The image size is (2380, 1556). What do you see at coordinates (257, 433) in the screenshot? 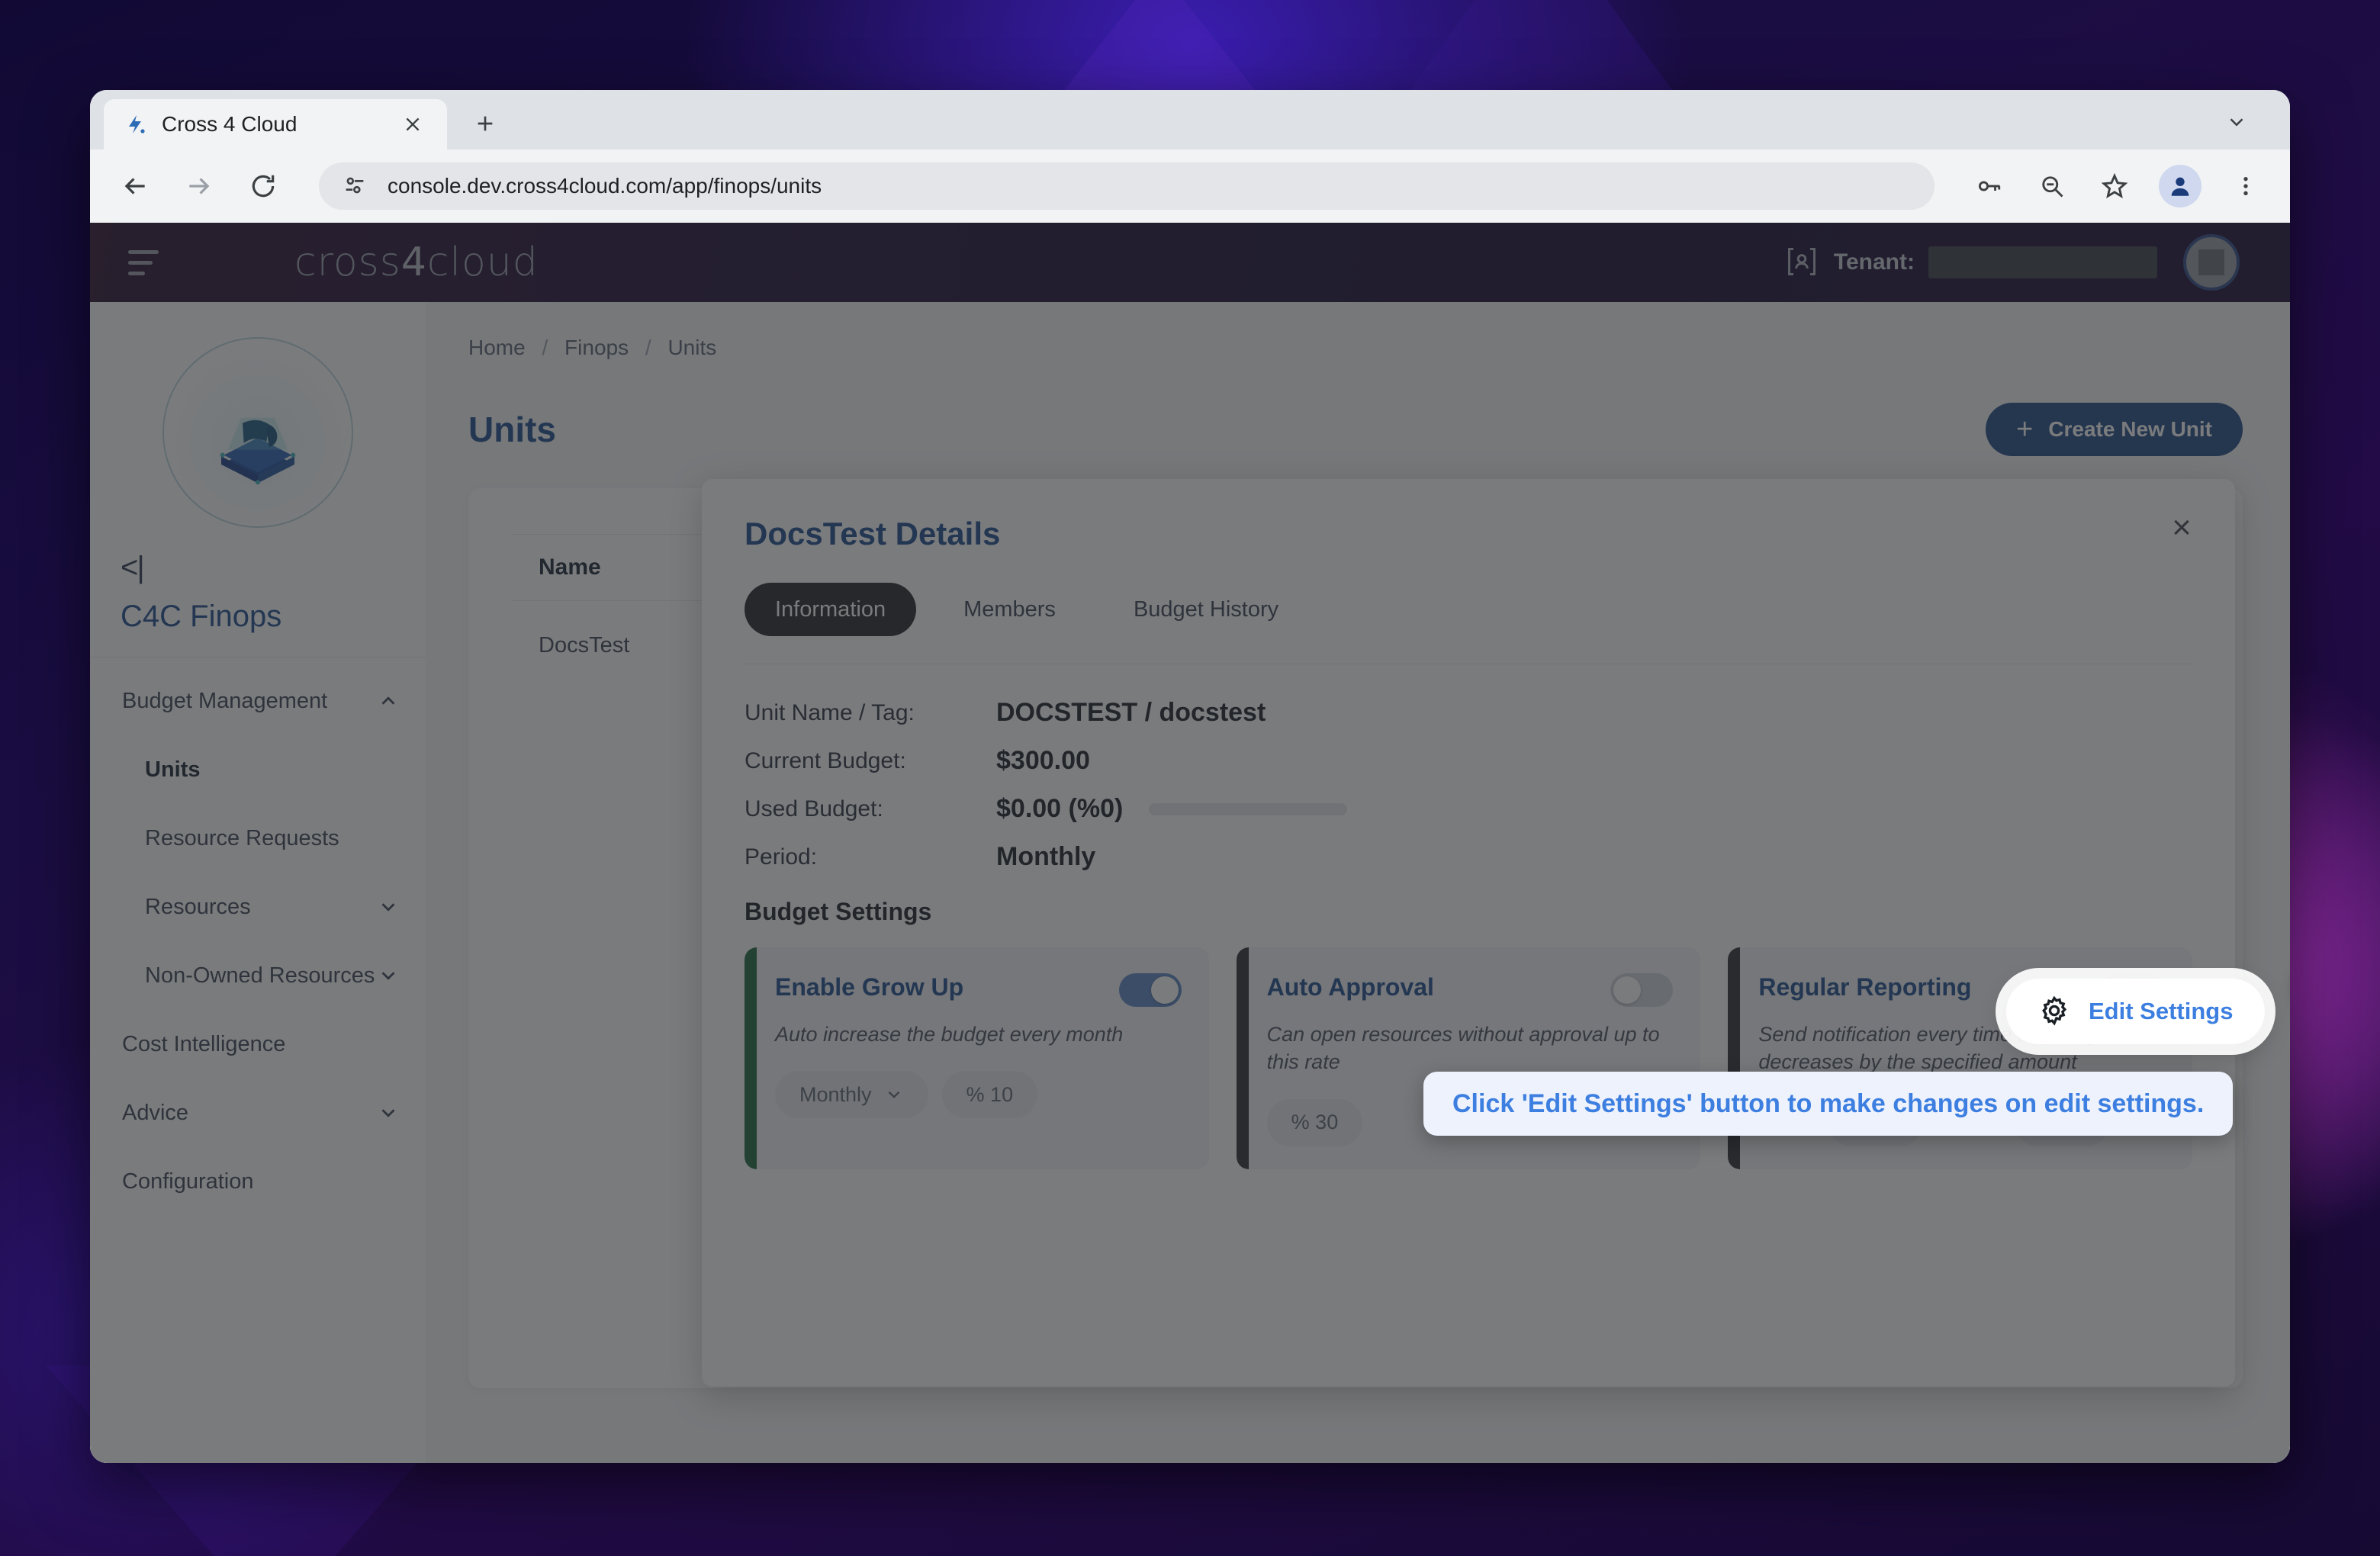
I see `finops-cube-illustration` at bounding box center [257, 433].